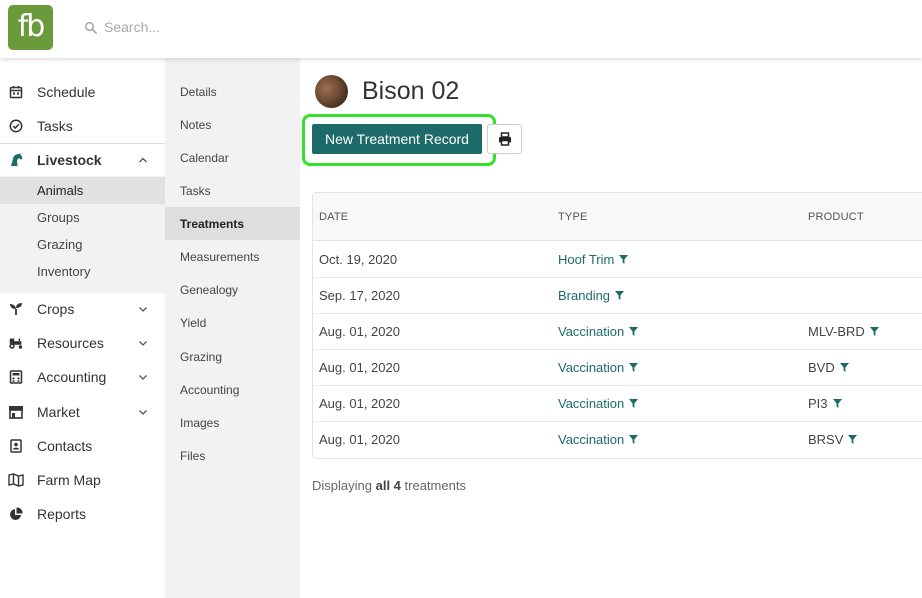 The width and height of the screenshot is (922, 598). I want to click on sidebar-item-label: Crops, so click(56, 309).